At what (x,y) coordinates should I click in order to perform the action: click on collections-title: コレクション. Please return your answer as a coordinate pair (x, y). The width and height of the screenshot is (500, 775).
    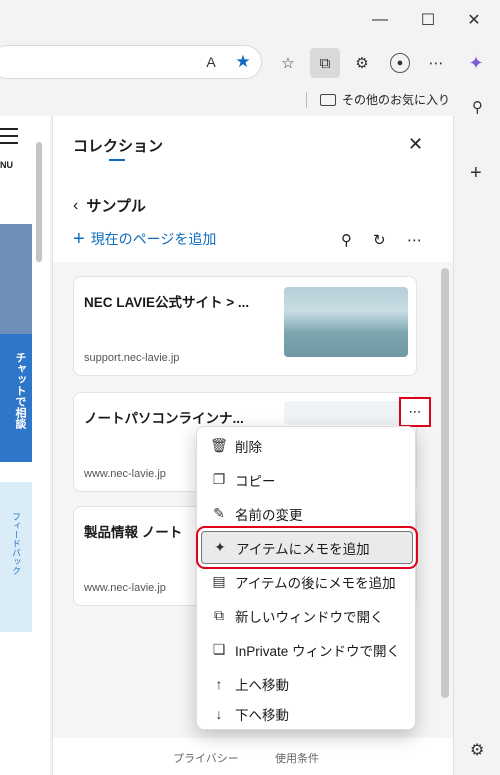
    Looking at the image, I should click on (118, 146).